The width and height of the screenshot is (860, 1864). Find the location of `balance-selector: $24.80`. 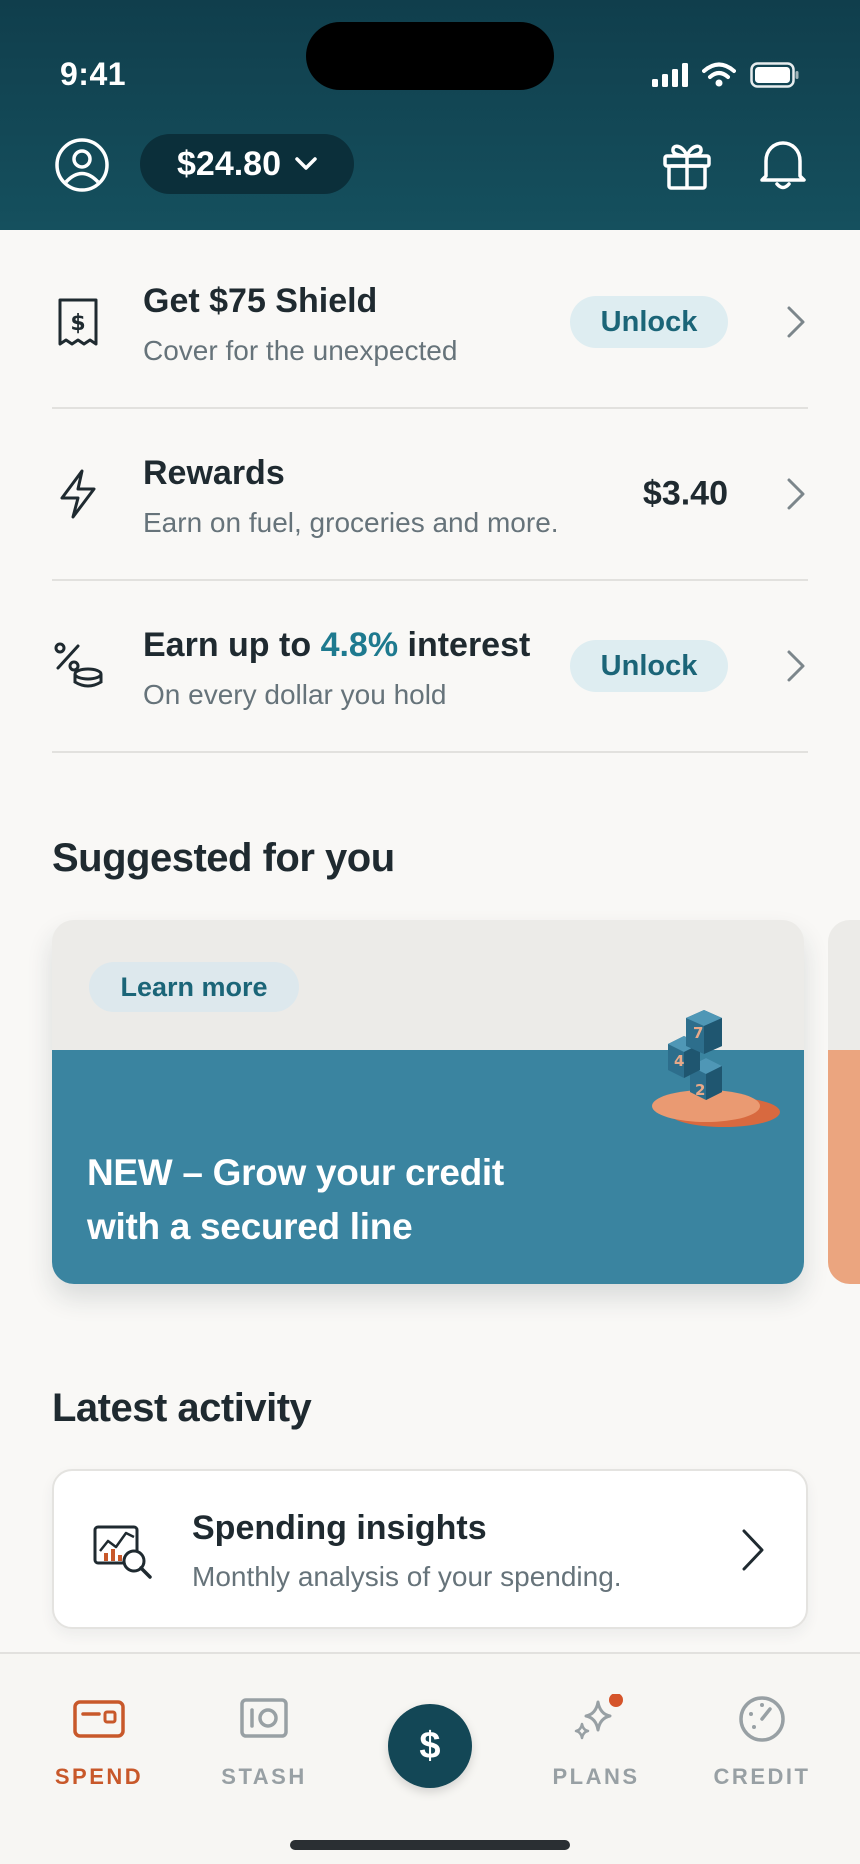

balance-selector: $24.80 is located at coordinates (247, 164).